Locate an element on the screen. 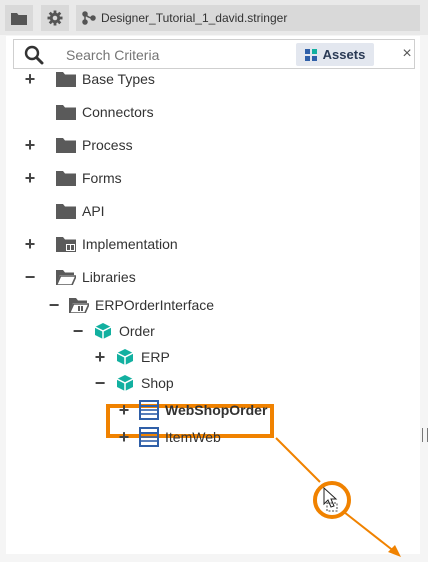 This screenshot has height=562, width=428. tree-item: API is located at coordinates (63, 211).